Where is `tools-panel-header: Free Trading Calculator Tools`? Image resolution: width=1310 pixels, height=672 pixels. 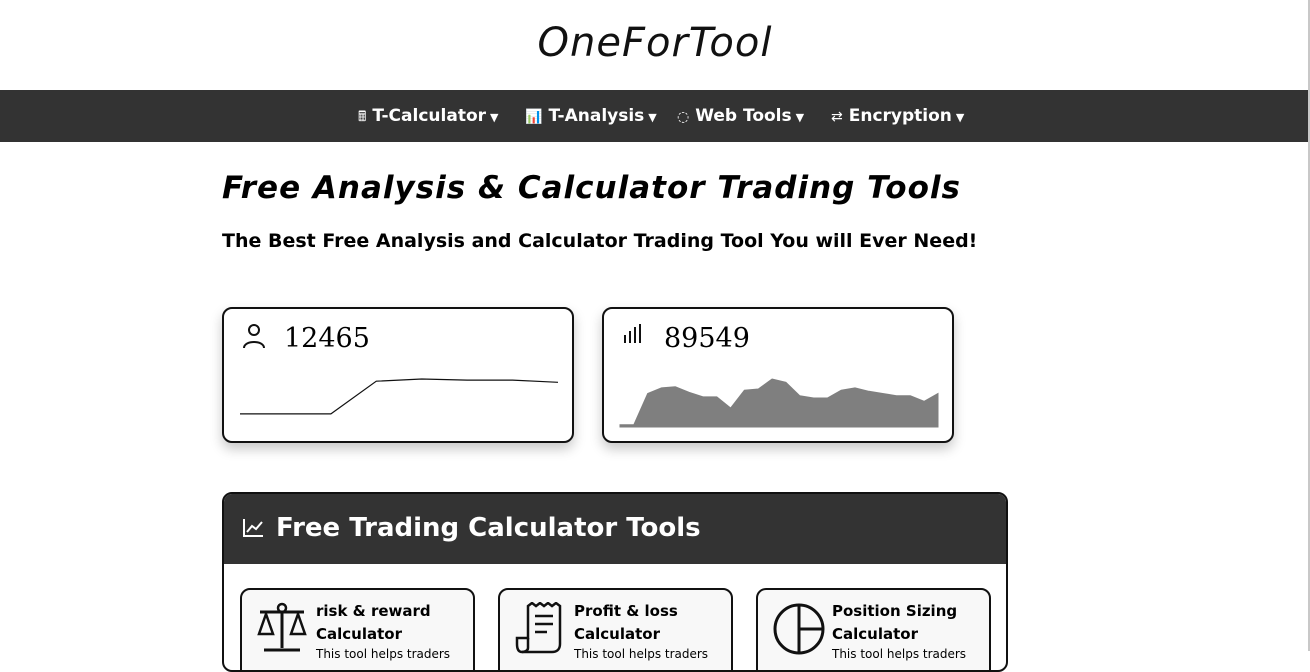 tools-panel-header: Free Trading Calculator Tools is located at coordinates (615, 529).